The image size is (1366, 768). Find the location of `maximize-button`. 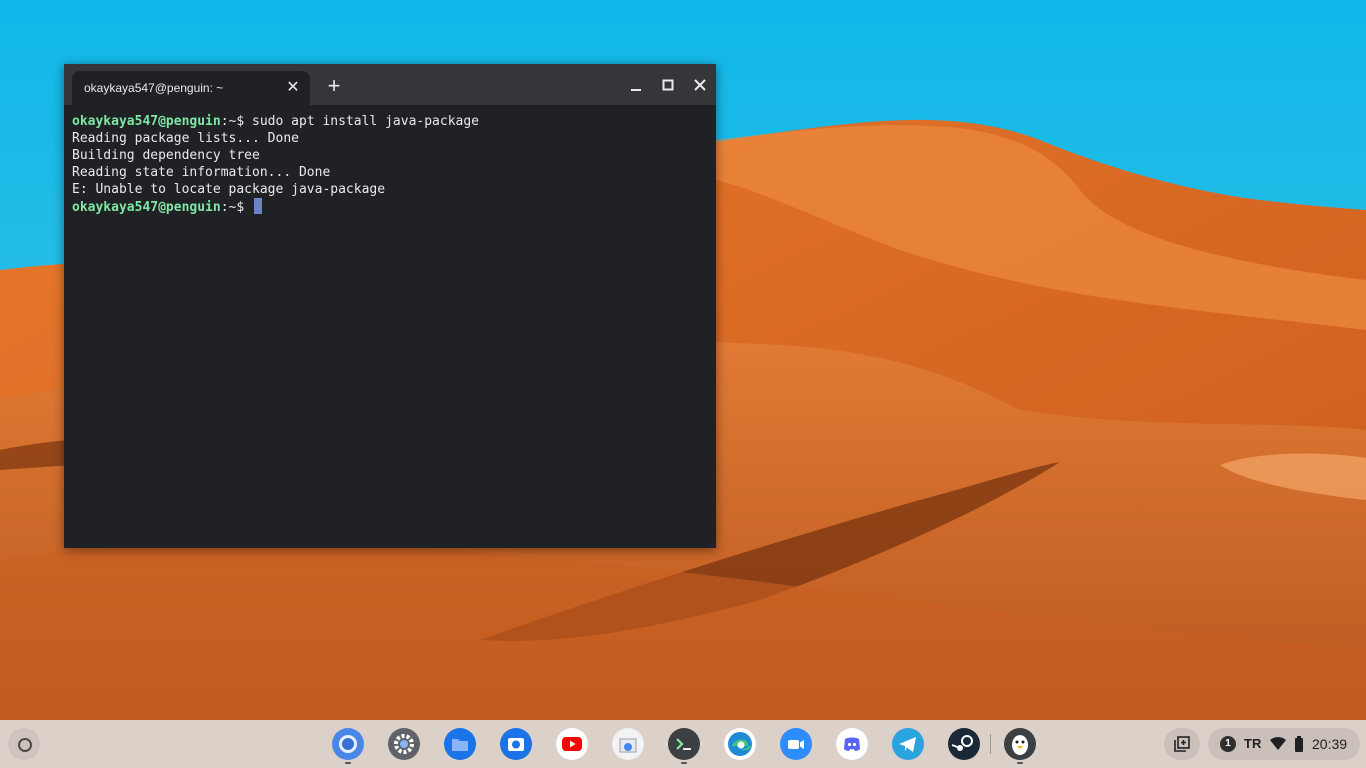

maximize-button is located at coordinates (668, 85).